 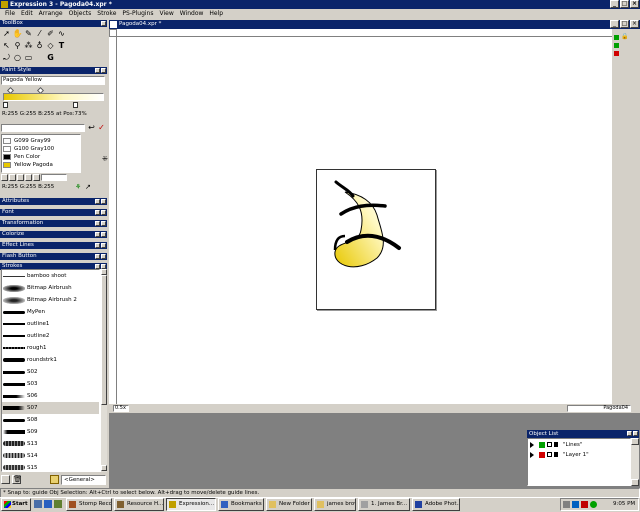 I want to click on menu-stroke: Stroke, so click(x=106, y=14).